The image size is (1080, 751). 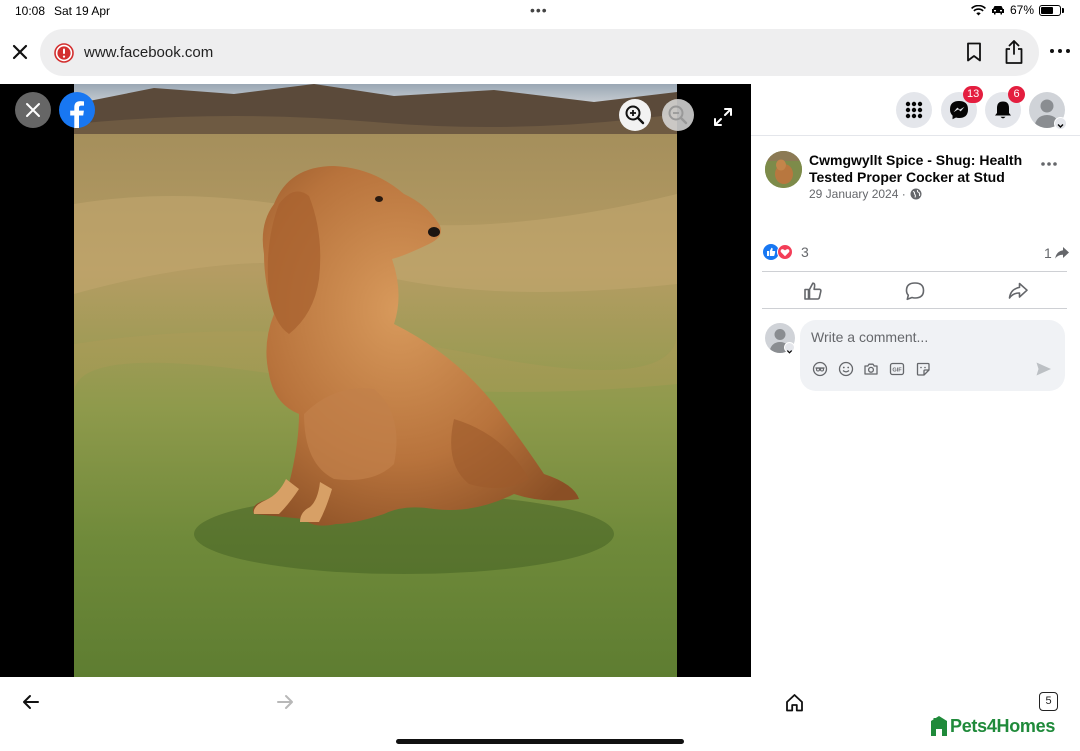 I want to click on reactions-summary: 3, so click(x=786, y=252).